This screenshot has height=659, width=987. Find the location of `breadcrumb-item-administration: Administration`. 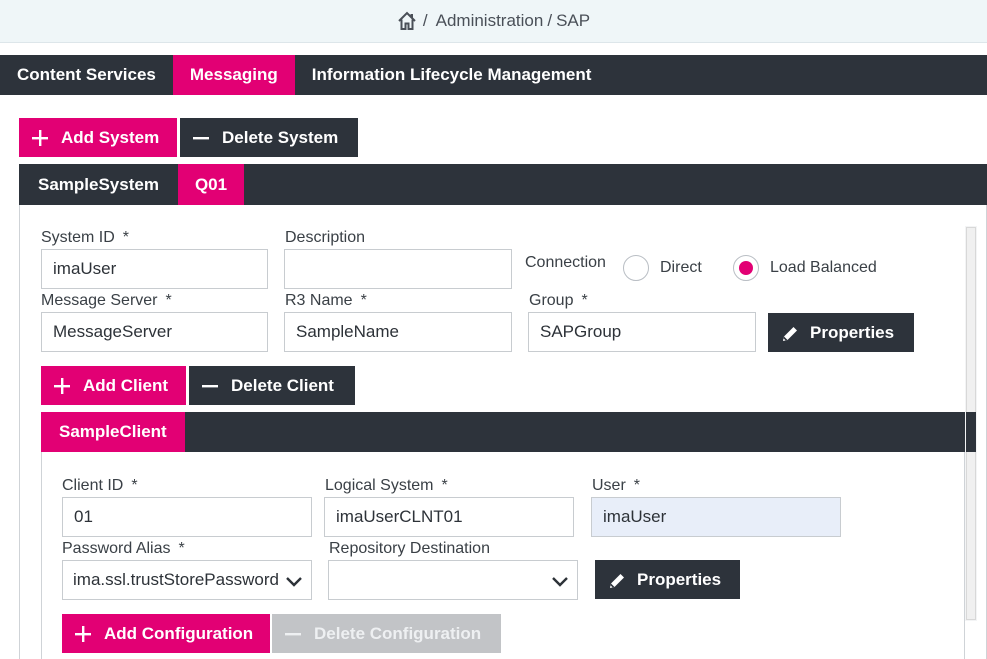

breadcrumb-item-administration: Administration is located at coordinates (490, 21).